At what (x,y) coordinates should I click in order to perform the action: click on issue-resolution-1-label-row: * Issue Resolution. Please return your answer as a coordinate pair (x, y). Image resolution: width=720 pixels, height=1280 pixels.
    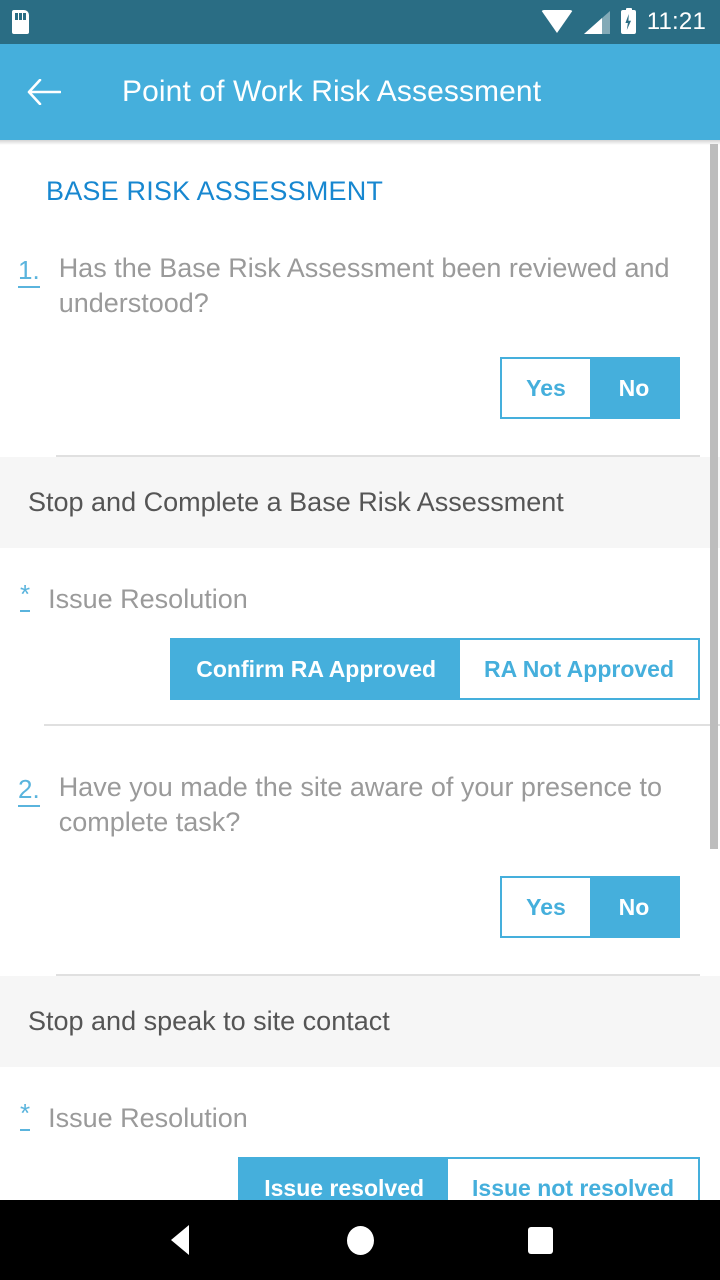
    Looking at the image, I should click on (360, 581).